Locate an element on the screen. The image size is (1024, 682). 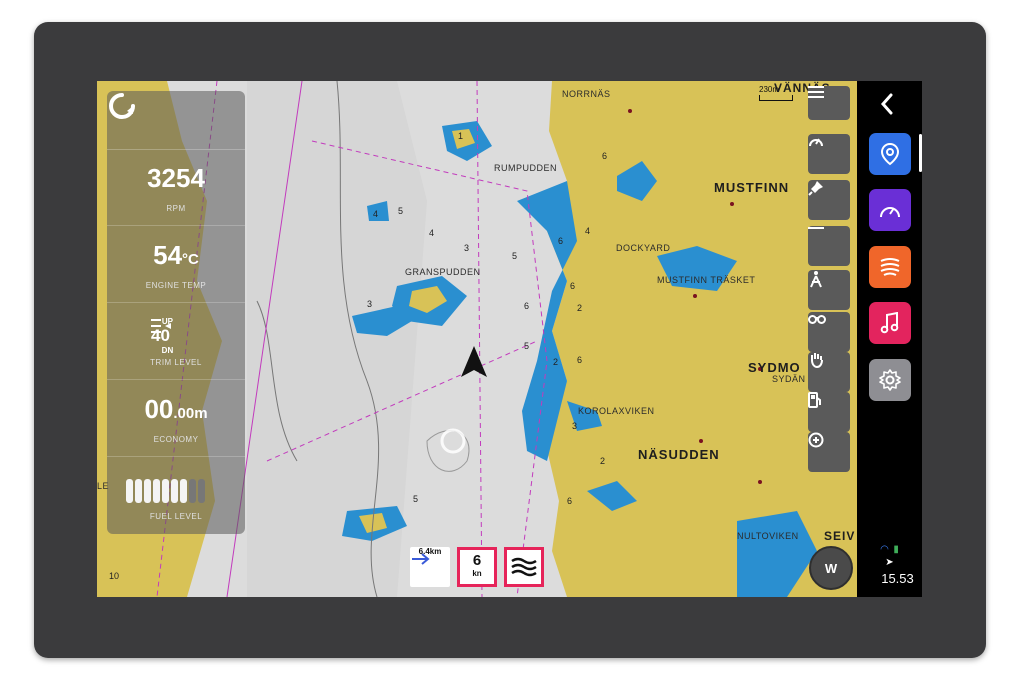
fuel-gauge: FUEL LEVEL is located at coordinates (176, 495).